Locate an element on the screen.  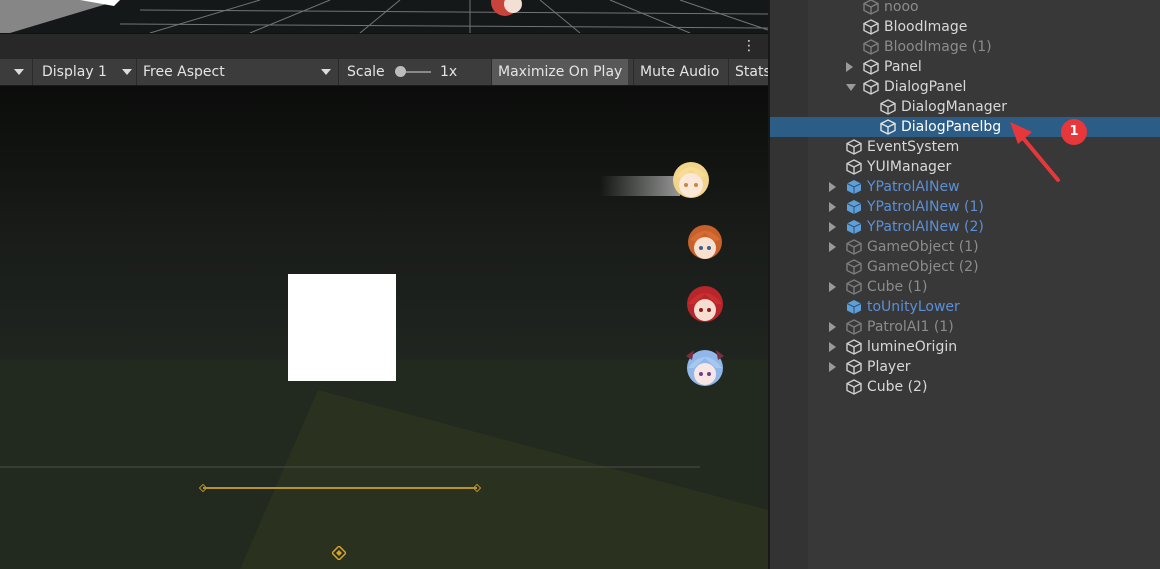
maximize-on-play-button: Maximize On Play is located at coordinates (560, 72).